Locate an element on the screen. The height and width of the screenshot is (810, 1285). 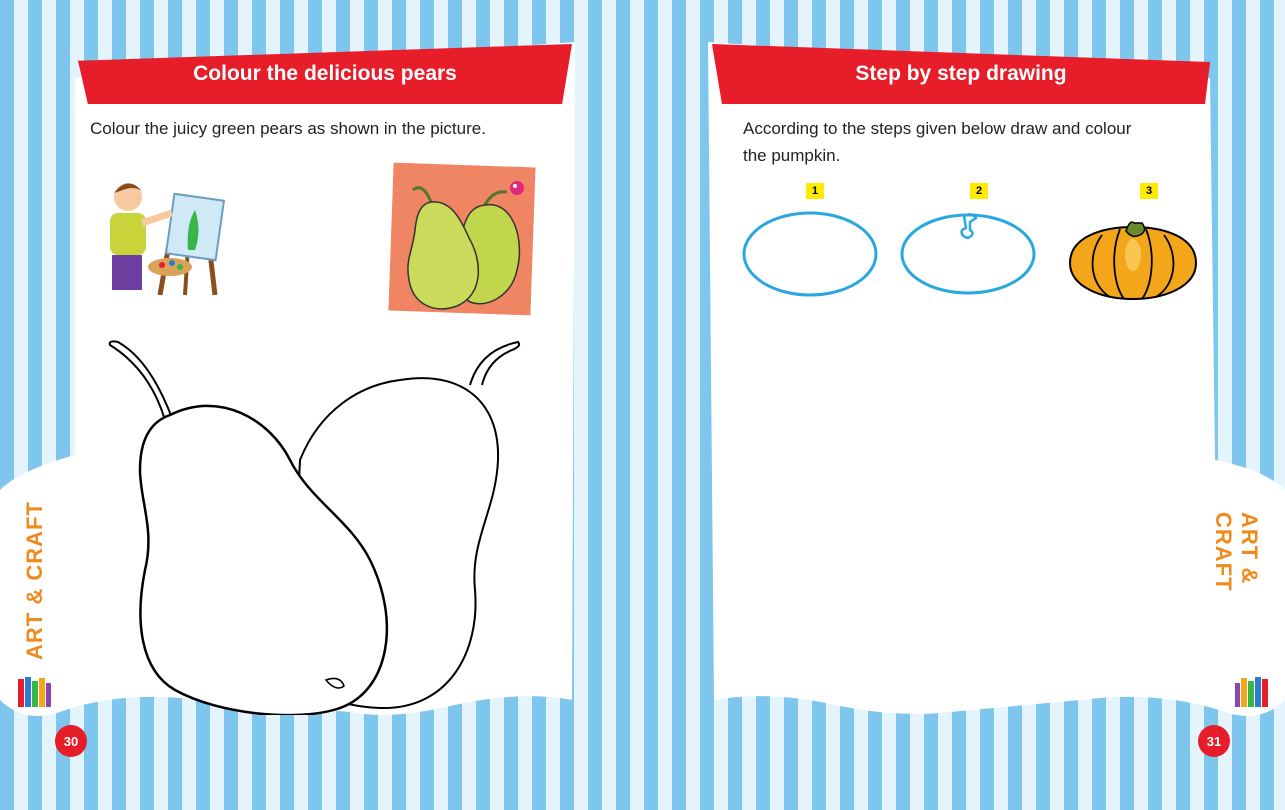
boy-painting-illustration is located at coordinates (168, 239).